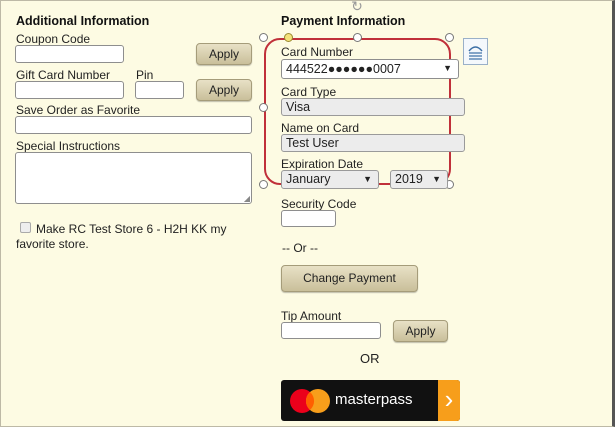 The height and width of the screenshot is (427, 615). Describe the element at coordinates (63, 75) in the screenshot. I see `gift-card-label: Gift Card Number` at that location.